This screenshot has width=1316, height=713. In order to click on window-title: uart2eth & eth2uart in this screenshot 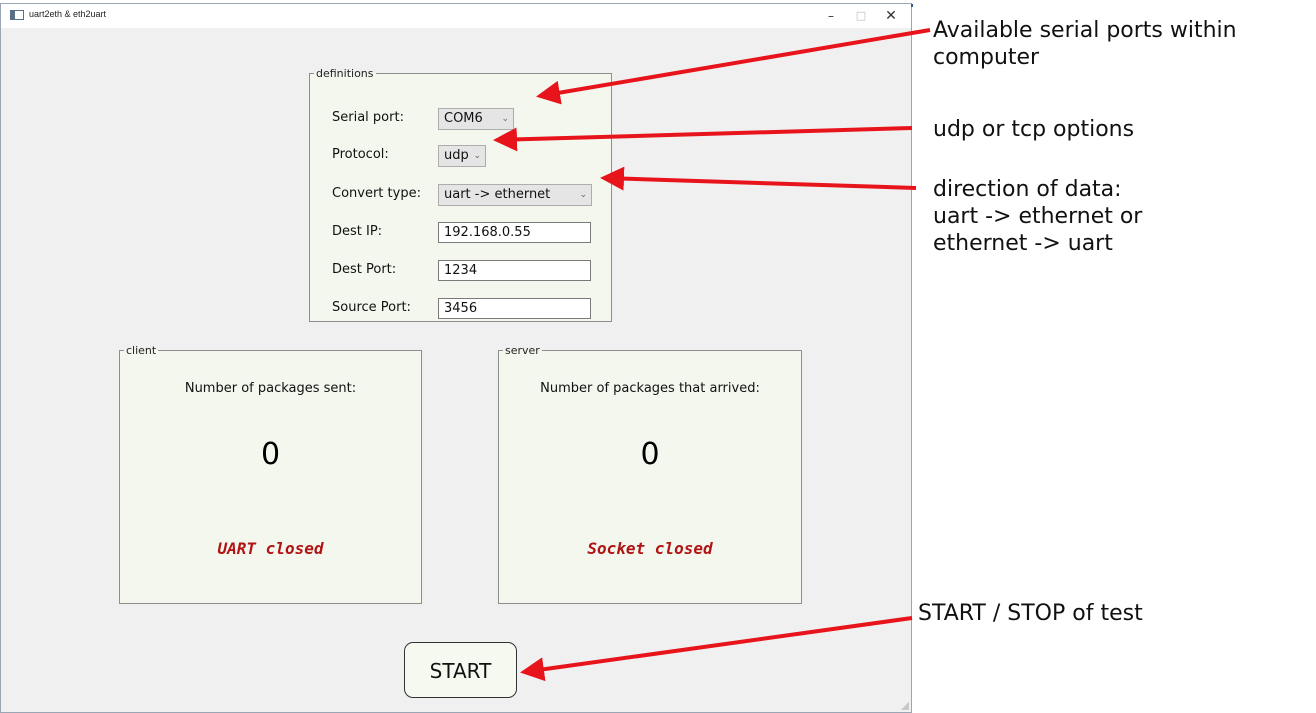, I will do `click(68, 14)`.